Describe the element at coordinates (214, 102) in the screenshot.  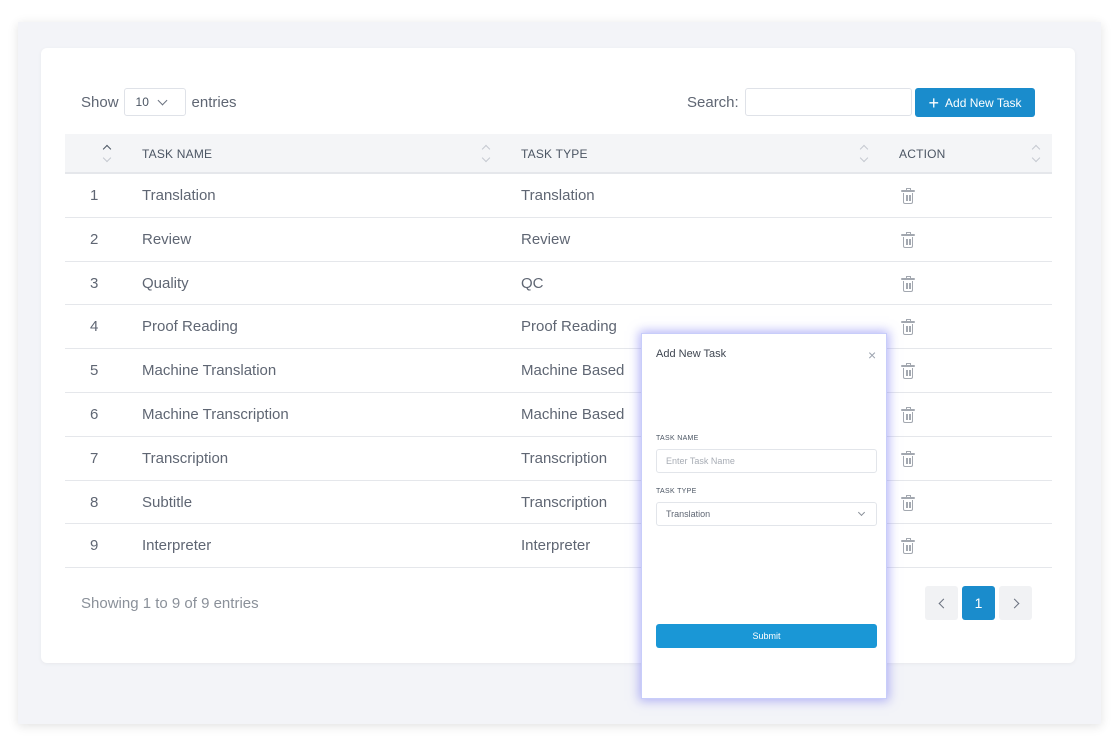
I see `entries-label: entries` at that location.